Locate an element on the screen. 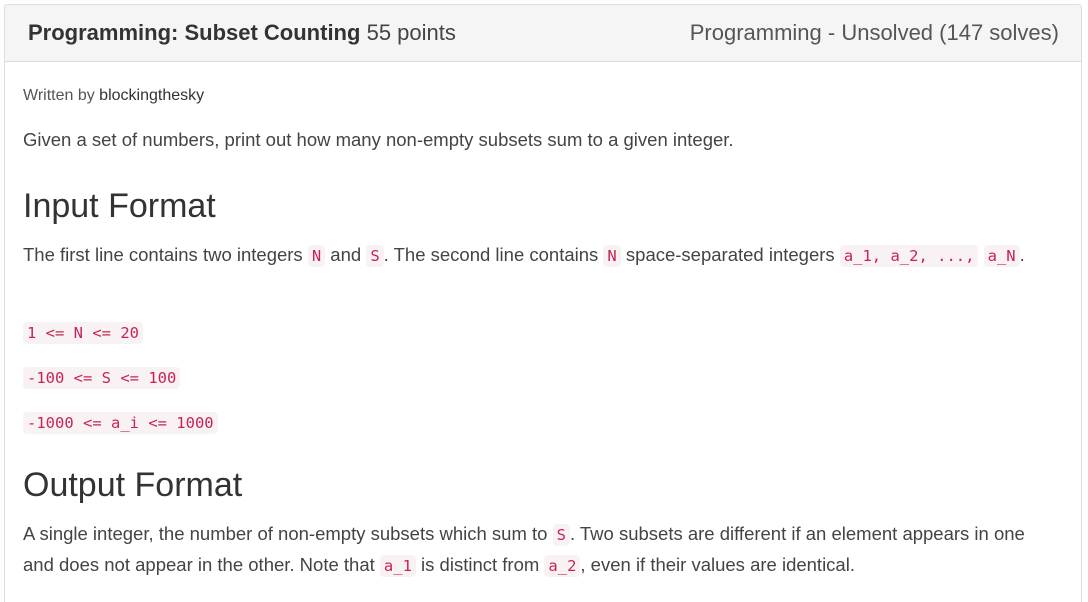 This screenshot has width=1088, height=602. code-list: a_1, a_2, ..., is located at coordinates (909, 256).